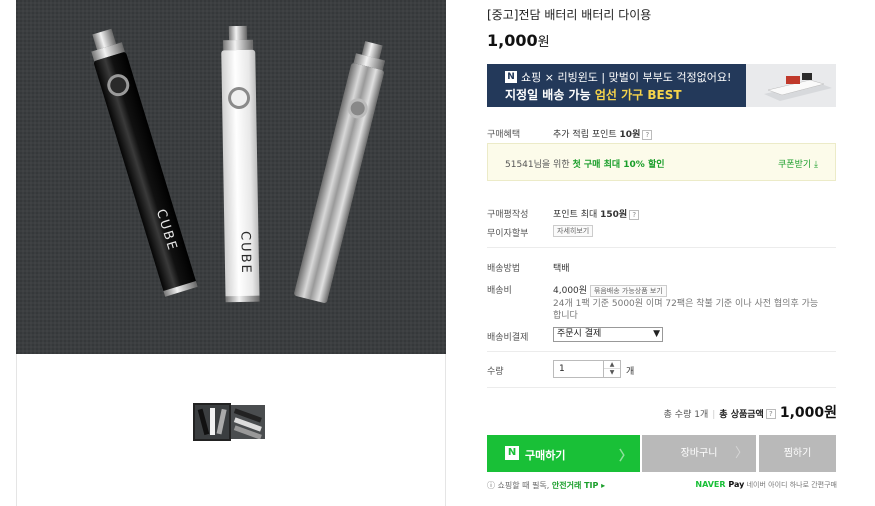 Image resolution: width=875 pixels, height=506 pixels. Describe the element at coordinates (612, 373) in the screenshot. I see `quantity-down-icon: ▼` at that location.